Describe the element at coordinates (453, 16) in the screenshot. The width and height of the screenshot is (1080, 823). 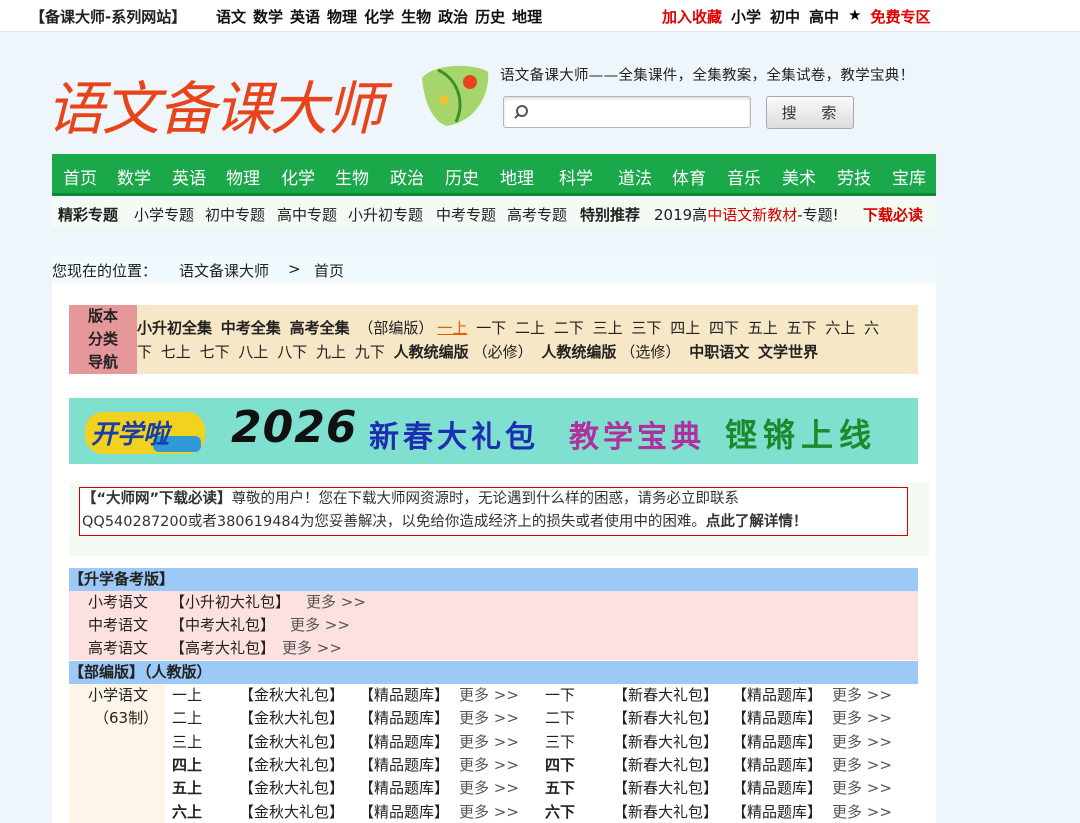
I see `top-link-politics: 政治` at that location.